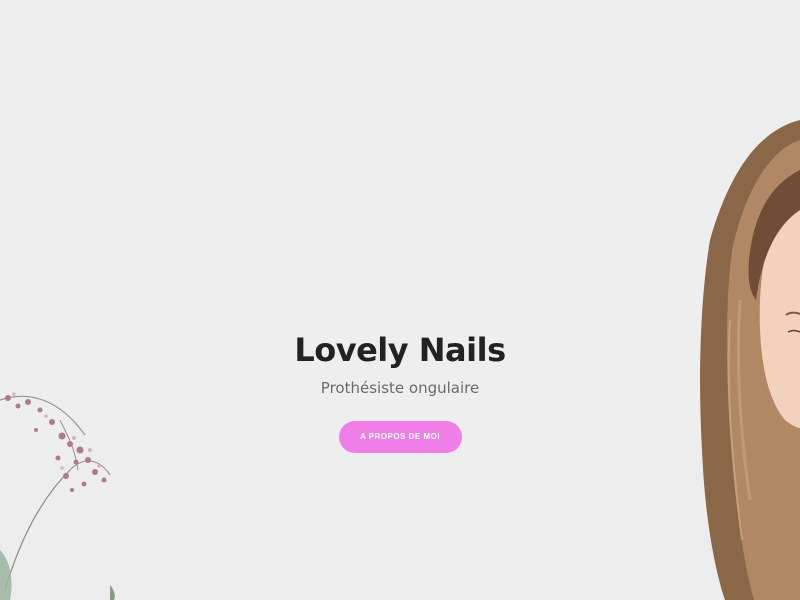 This screenshot has height=600, width=800. Describe the element at coordinates (400, 350) in the screenshot. I see `page-title: Lovely Nails` at that location.